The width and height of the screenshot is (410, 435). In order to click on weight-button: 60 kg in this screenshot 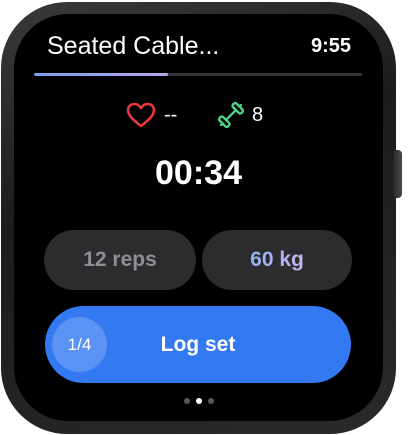, I will do `click(277, 260)`.